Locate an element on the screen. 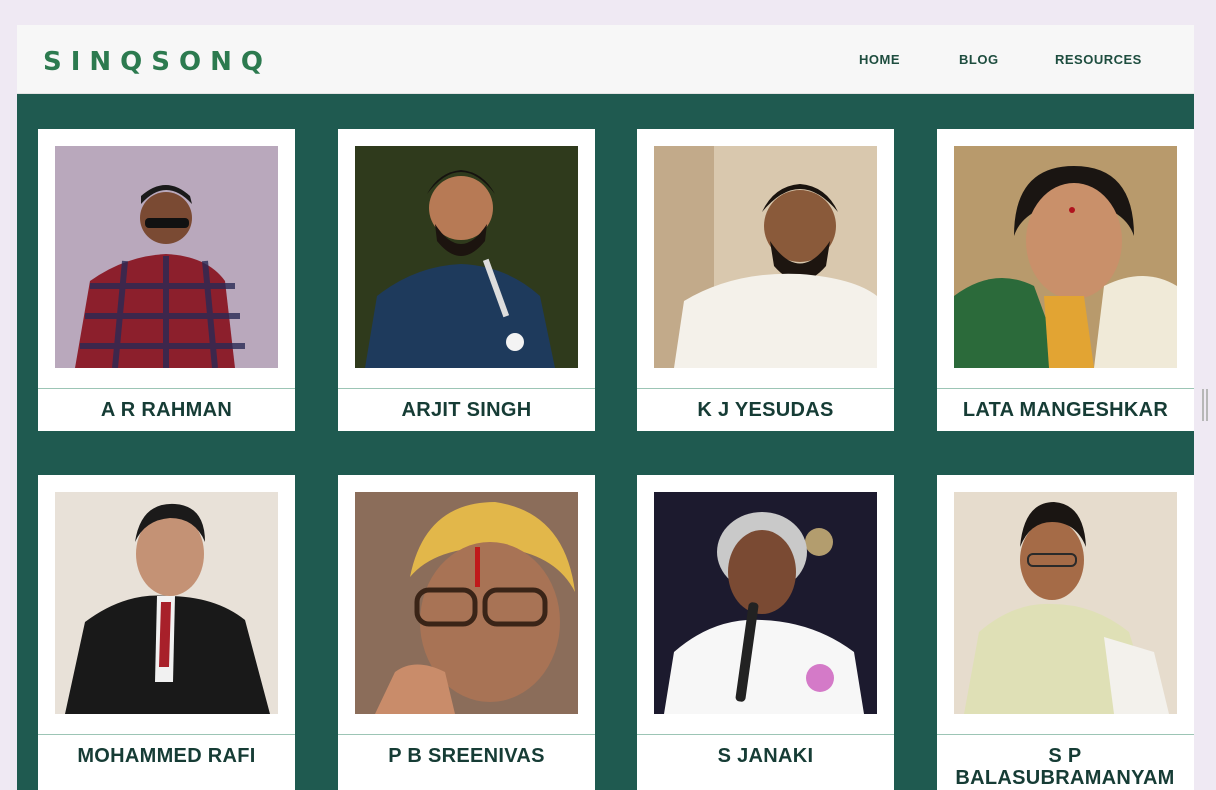  singer-card-s-janaki: S JANAKI is located at coordinates (765, 632).